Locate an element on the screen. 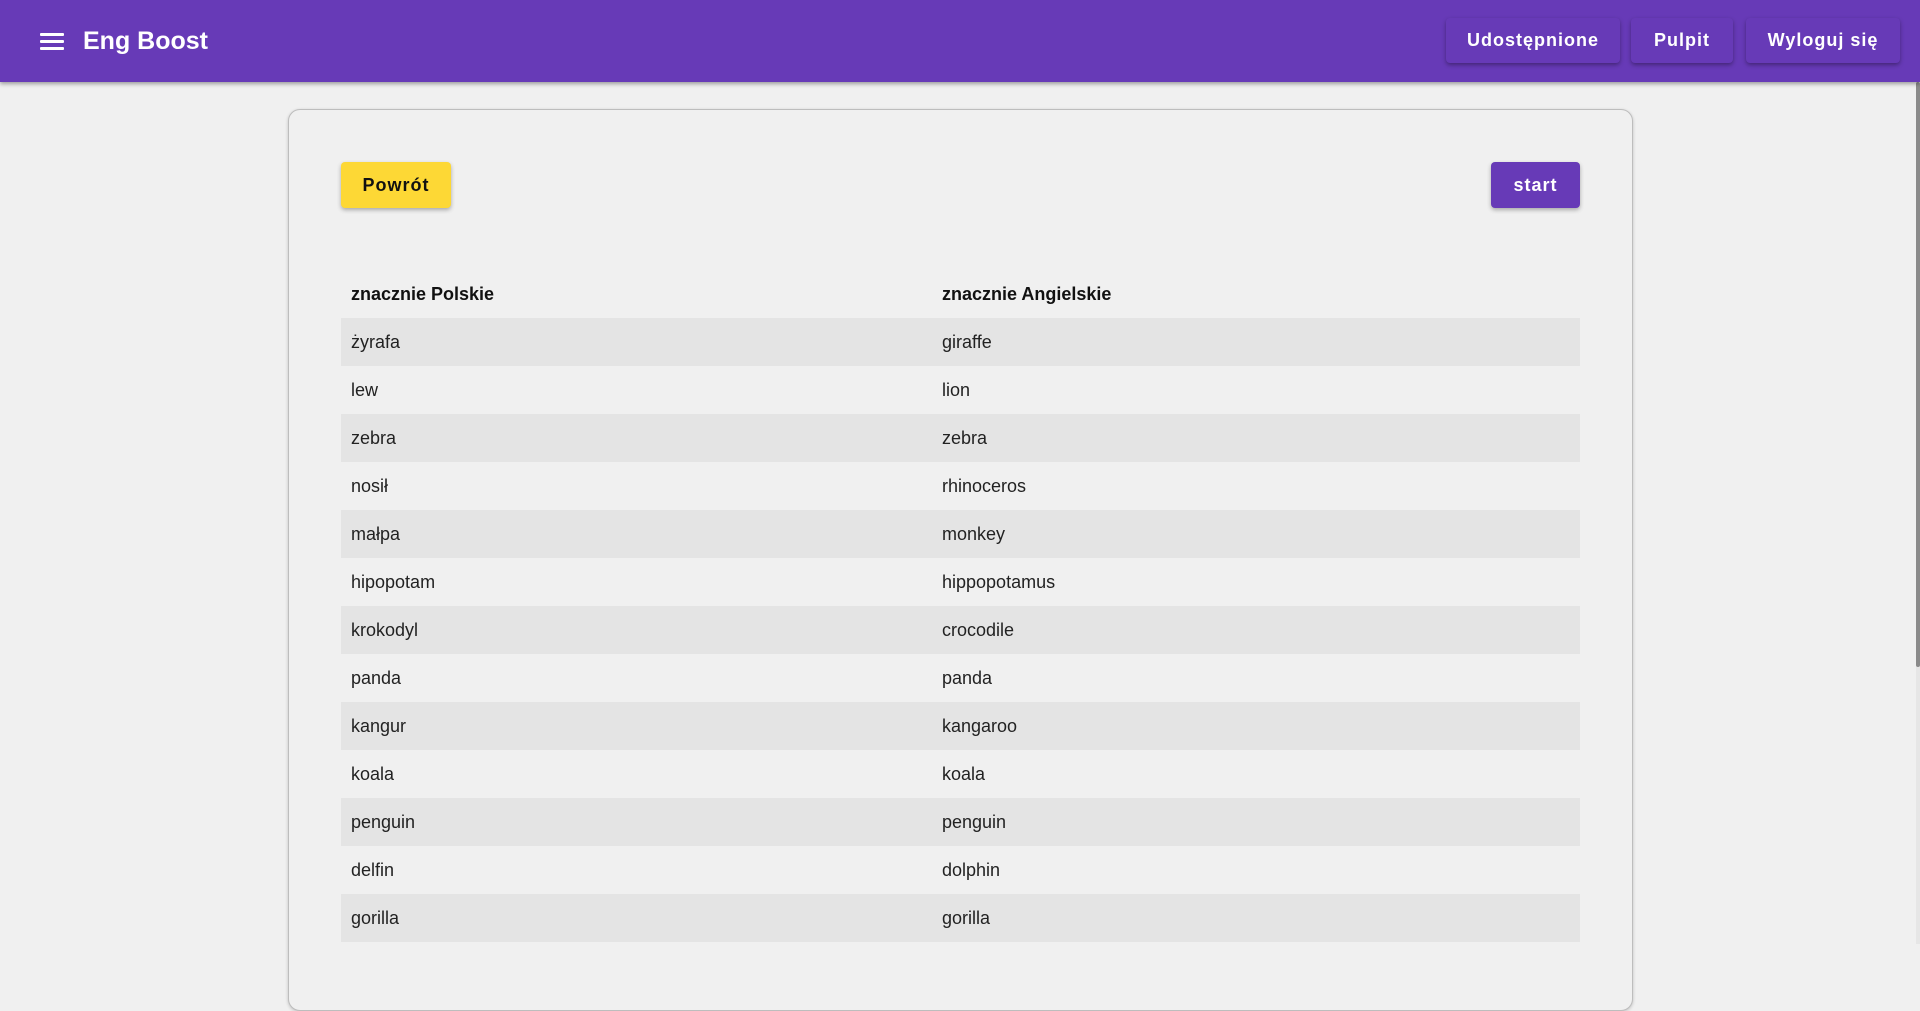  cell-english-word: gorilla is located at coordinates (966, 918).